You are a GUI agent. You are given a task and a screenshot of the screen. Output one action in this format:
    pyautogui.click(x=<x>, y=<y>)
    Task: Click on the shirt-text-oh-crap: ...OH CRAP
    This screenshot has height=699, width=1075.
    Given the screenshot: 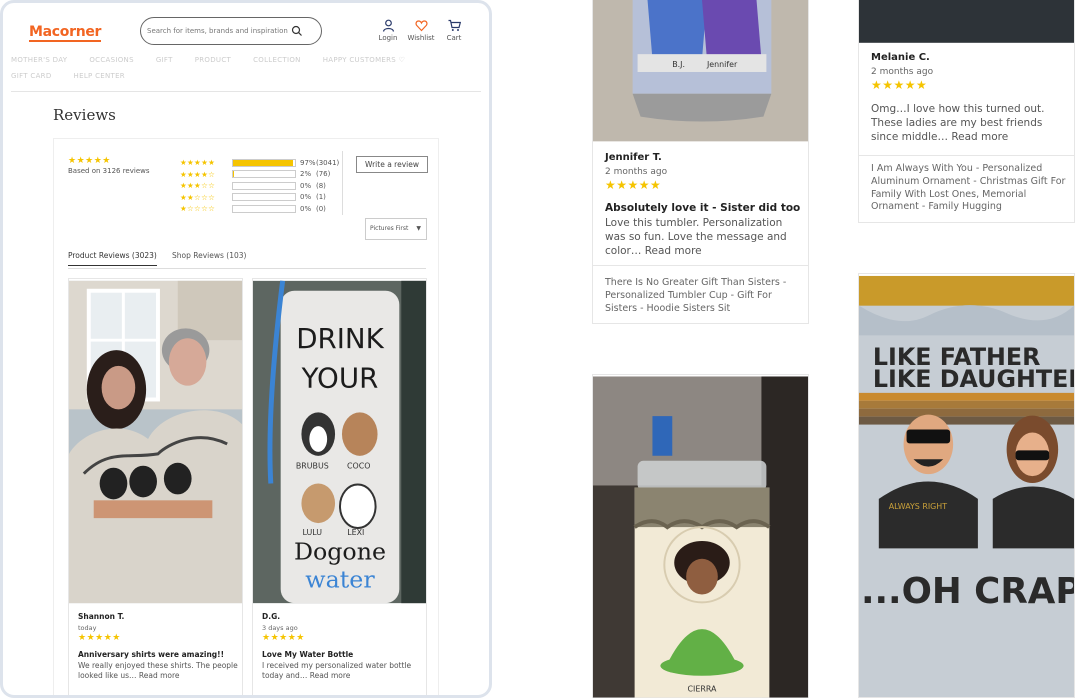 What is the action you would take?
    pyautogui.click(x=967, y=591)
    